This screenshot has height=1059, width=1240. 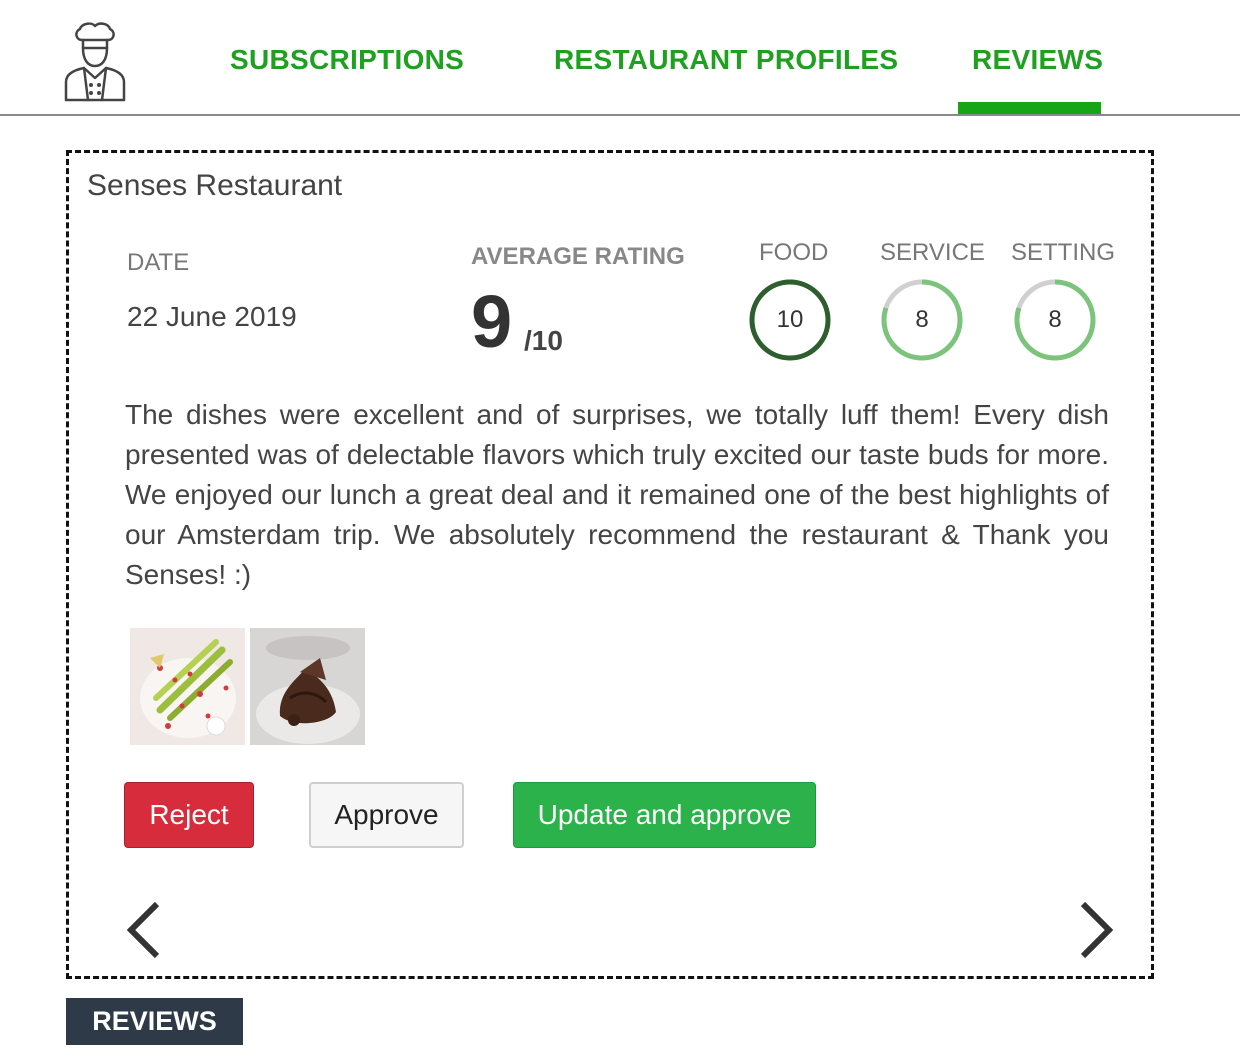 What do you see at coordinates (492, 321) in the screenshot?
I see `average-rating-value: 9` at bounding box center [492, 321].